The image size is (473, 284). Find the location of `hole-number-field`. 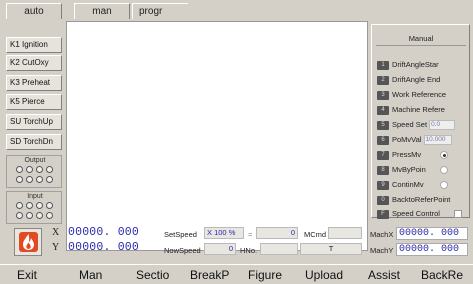

hole-number-field is located at coordinates (279, 249).